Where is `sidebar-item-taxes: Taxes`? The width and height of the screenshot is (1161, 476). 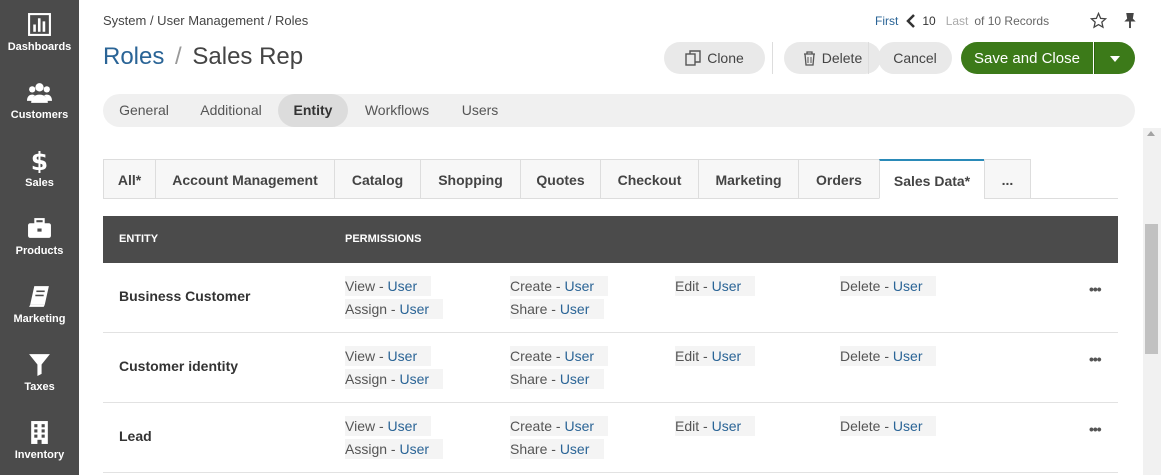 sidebar-item-taxes: Taxes is located at coordinates (39, 374).